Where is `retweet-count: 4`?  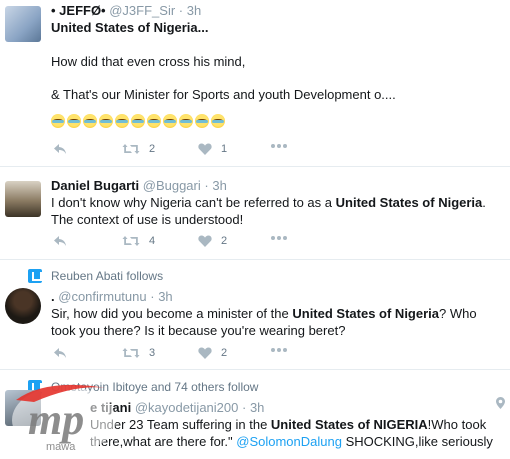 retweet-count: 4 is located at coordinates (152, 241).